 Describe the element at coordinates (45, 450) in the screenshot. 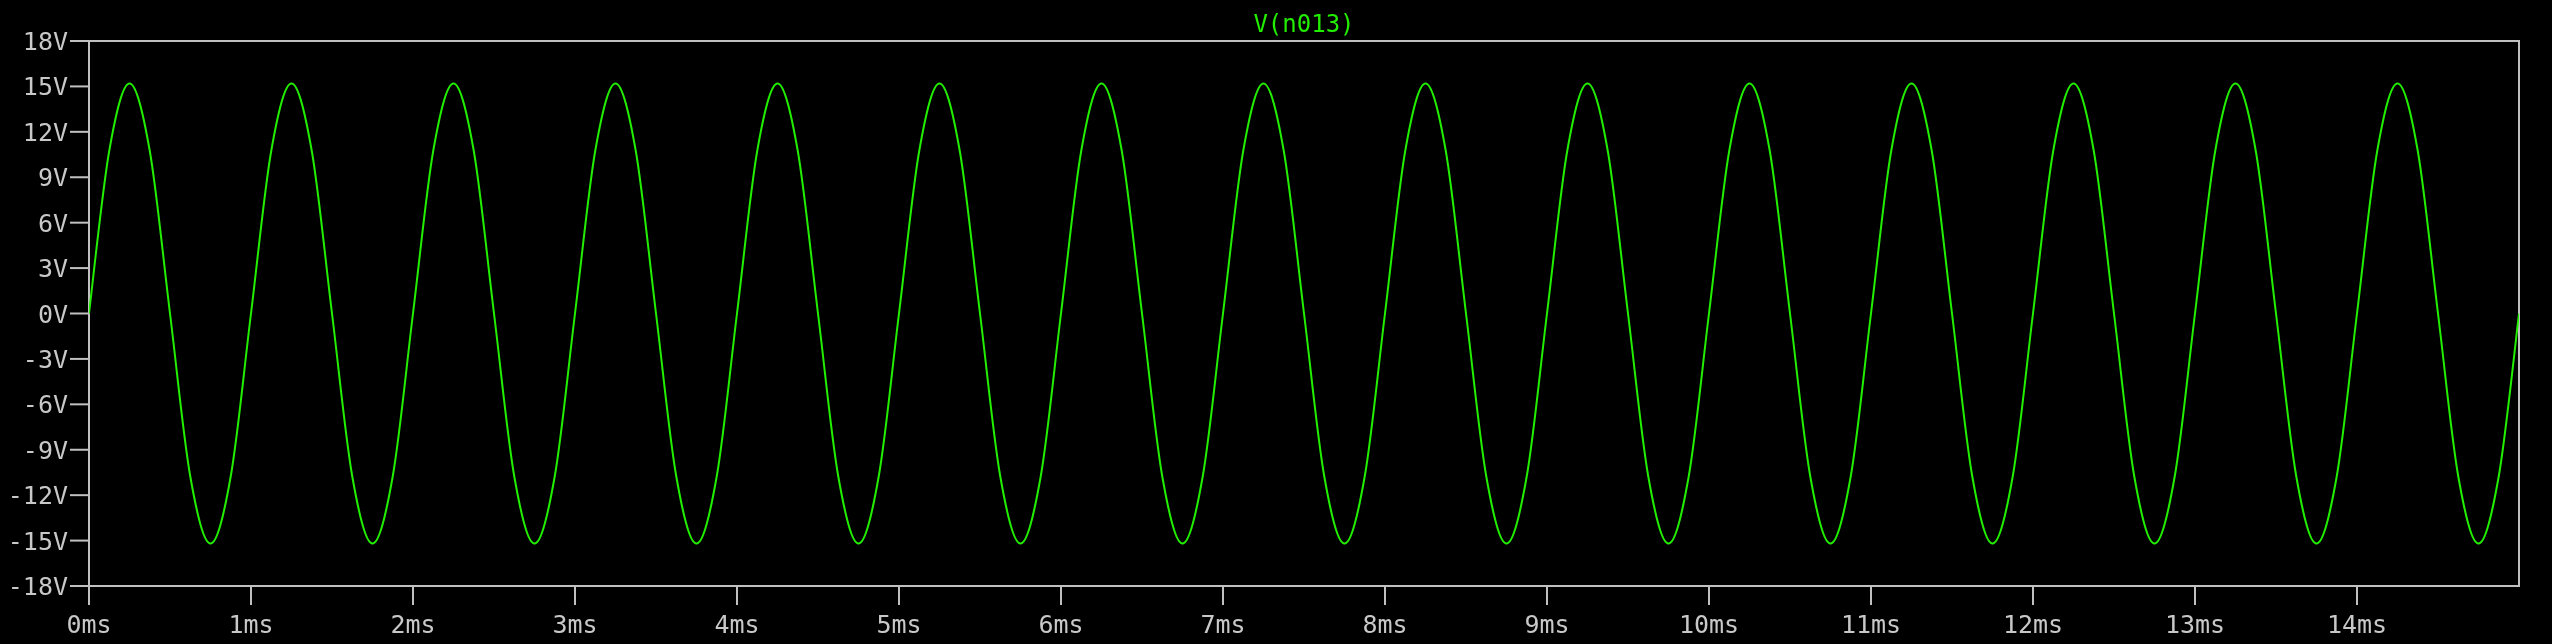

I see `axis-label: -9V` at that location.